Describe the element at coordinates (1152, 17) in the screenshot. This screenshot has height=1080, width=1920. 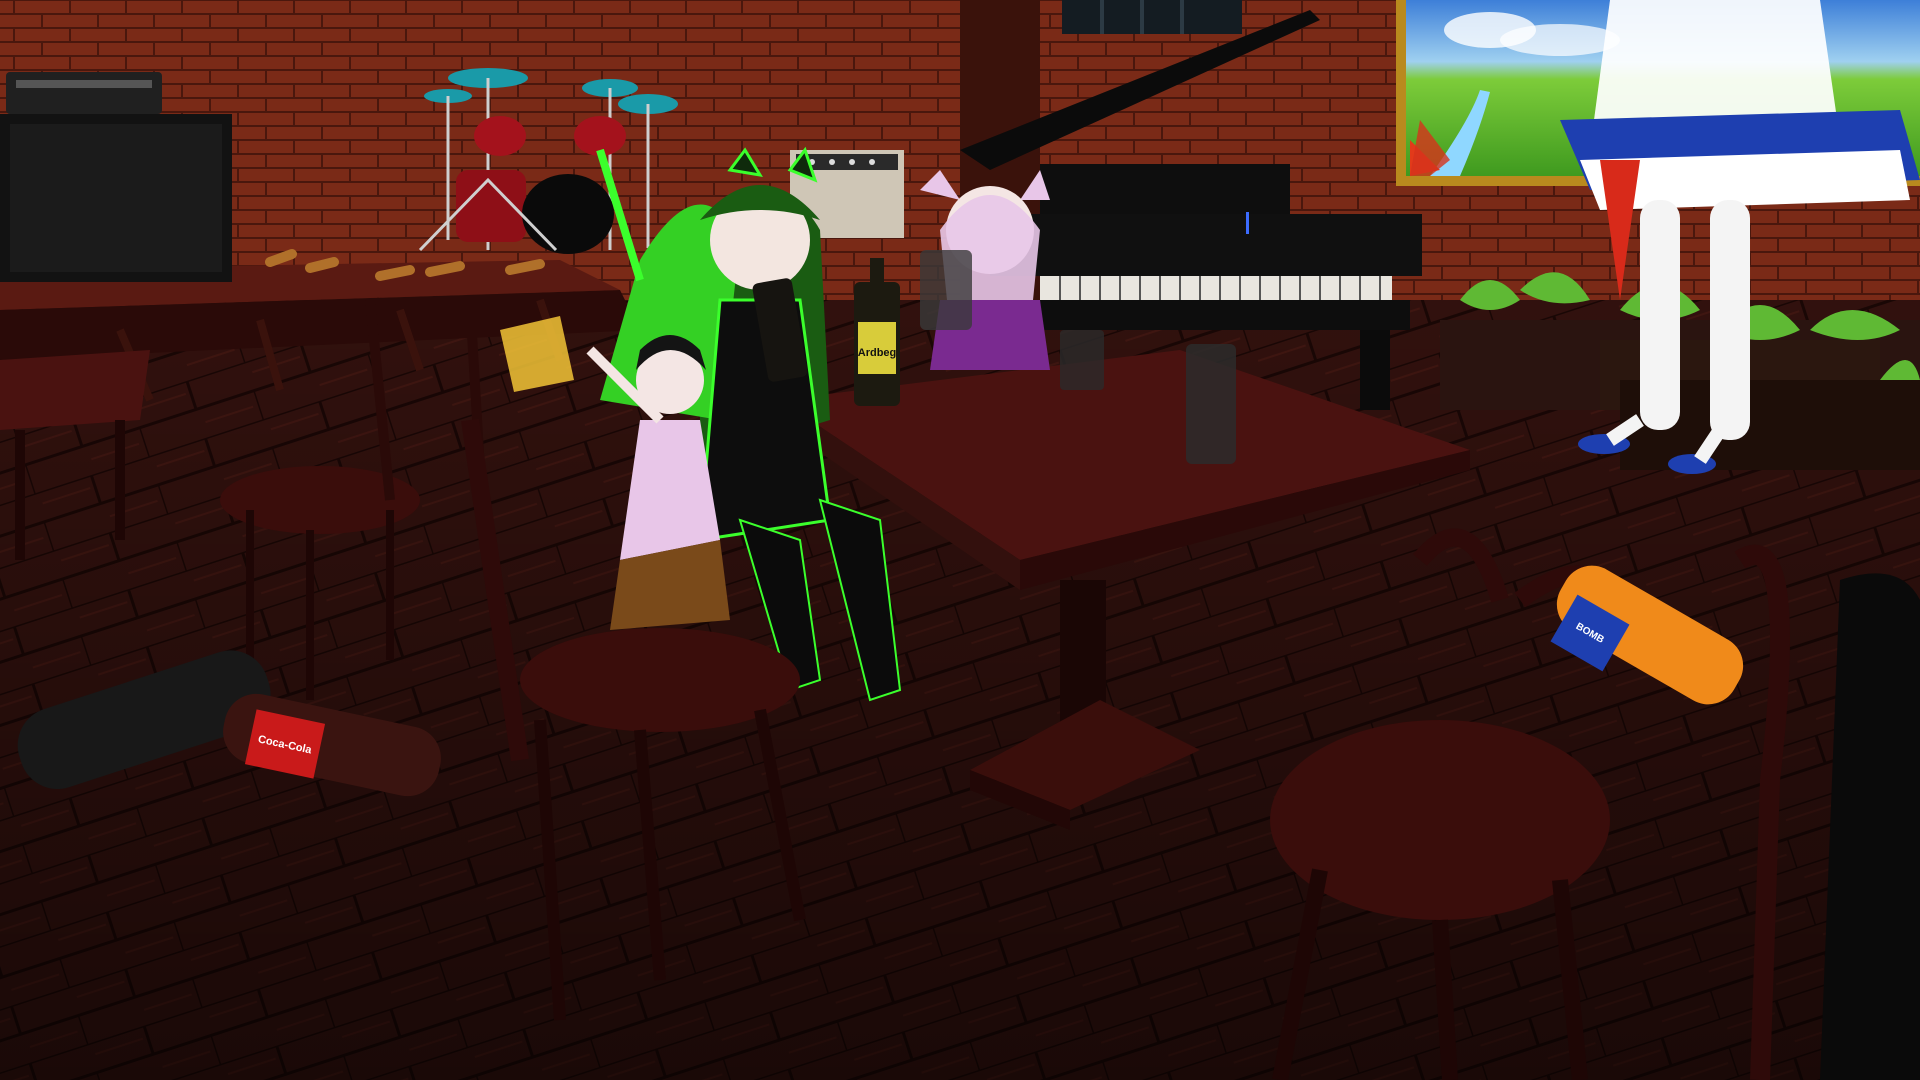
I see `window` at that location.